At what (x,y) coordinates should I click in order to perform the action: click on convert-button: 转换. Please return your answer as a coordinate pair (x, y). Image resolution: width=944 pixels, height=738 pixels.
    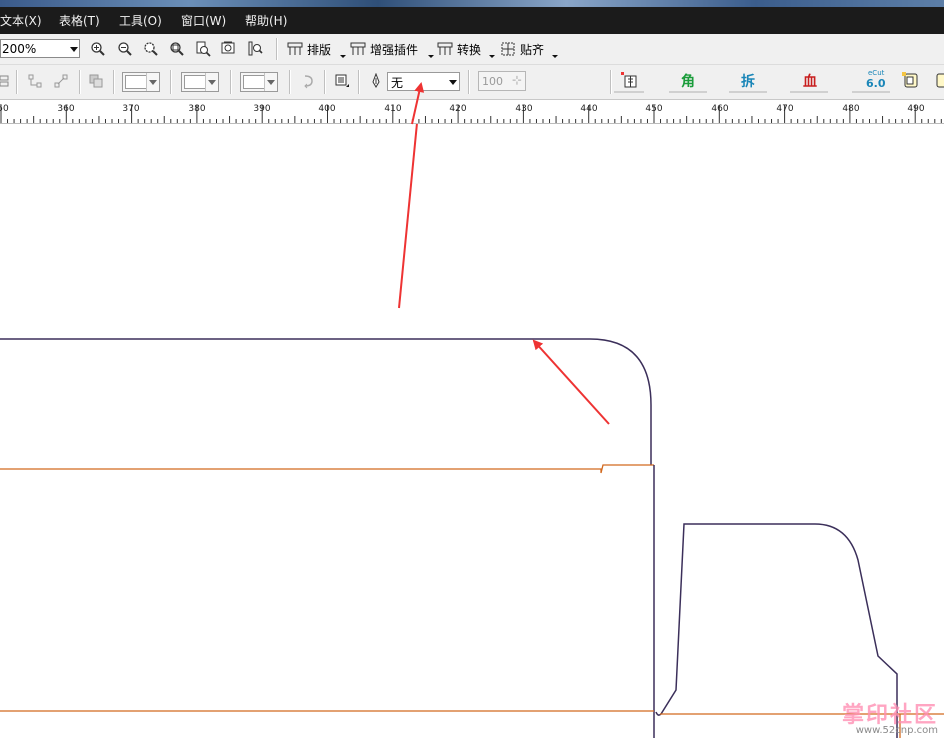
    Looking at the image, I should click on (469, 49).